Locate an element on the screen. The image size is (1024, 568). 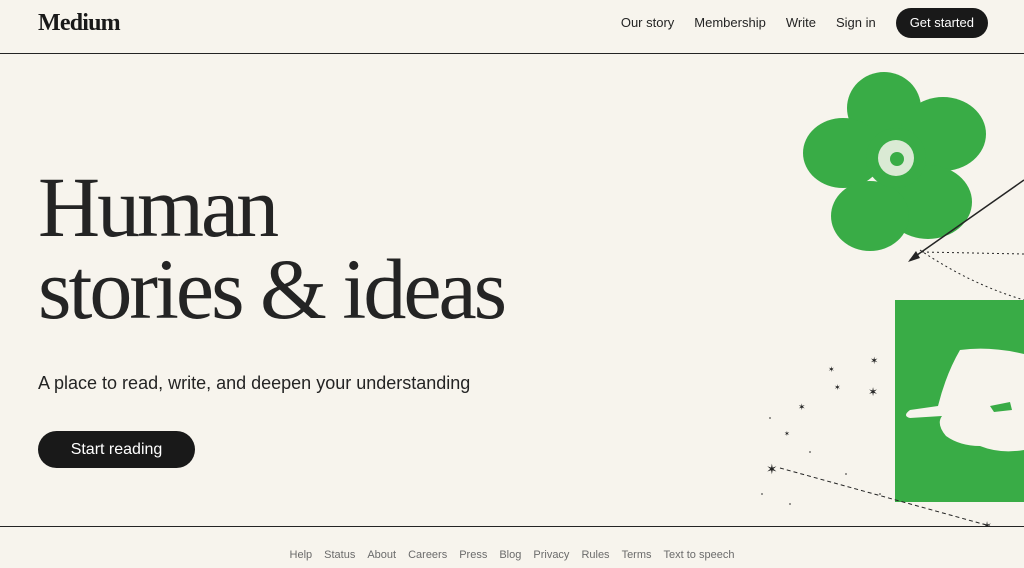
footer-link-careers: Careers is located at coordinates (427, 555).